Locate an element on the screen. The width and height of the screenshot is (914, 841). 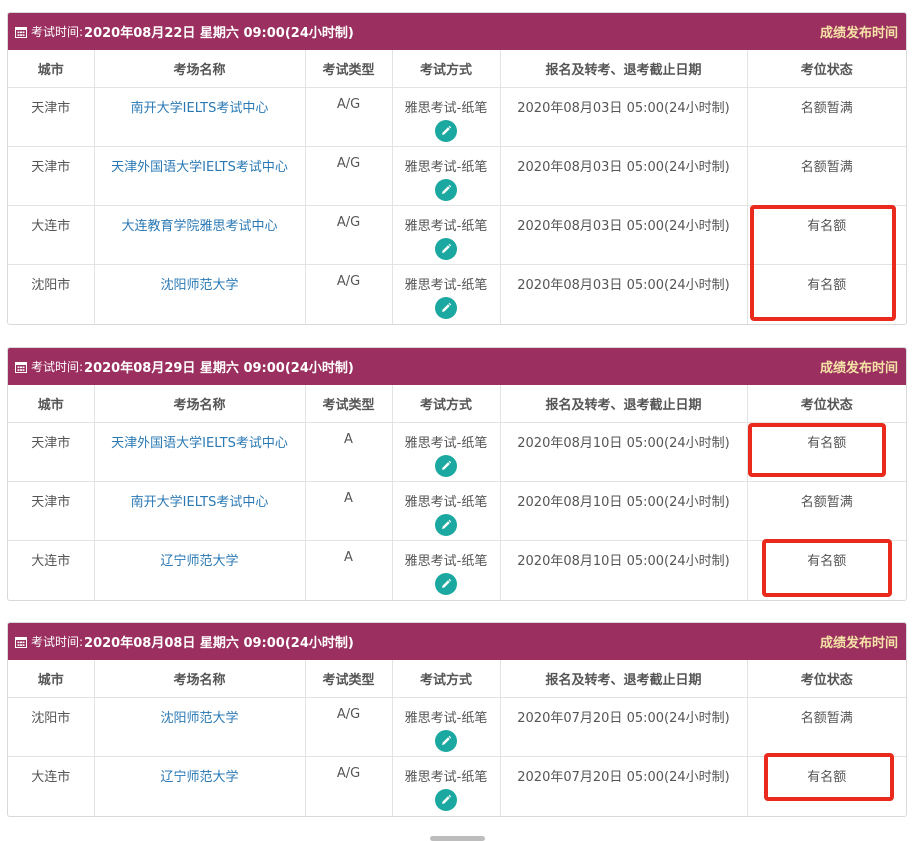
city-cell: 沈阳市 is located at coordinates (51, 294).